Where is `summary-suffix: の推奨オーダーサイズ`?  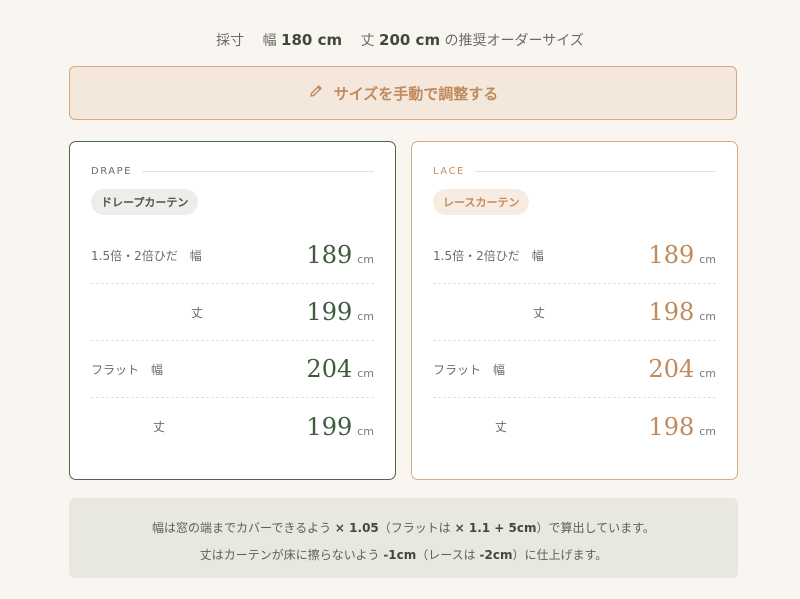 summary-suffix: の推奨オーダーサイズ is located at coordinates (514, 41).